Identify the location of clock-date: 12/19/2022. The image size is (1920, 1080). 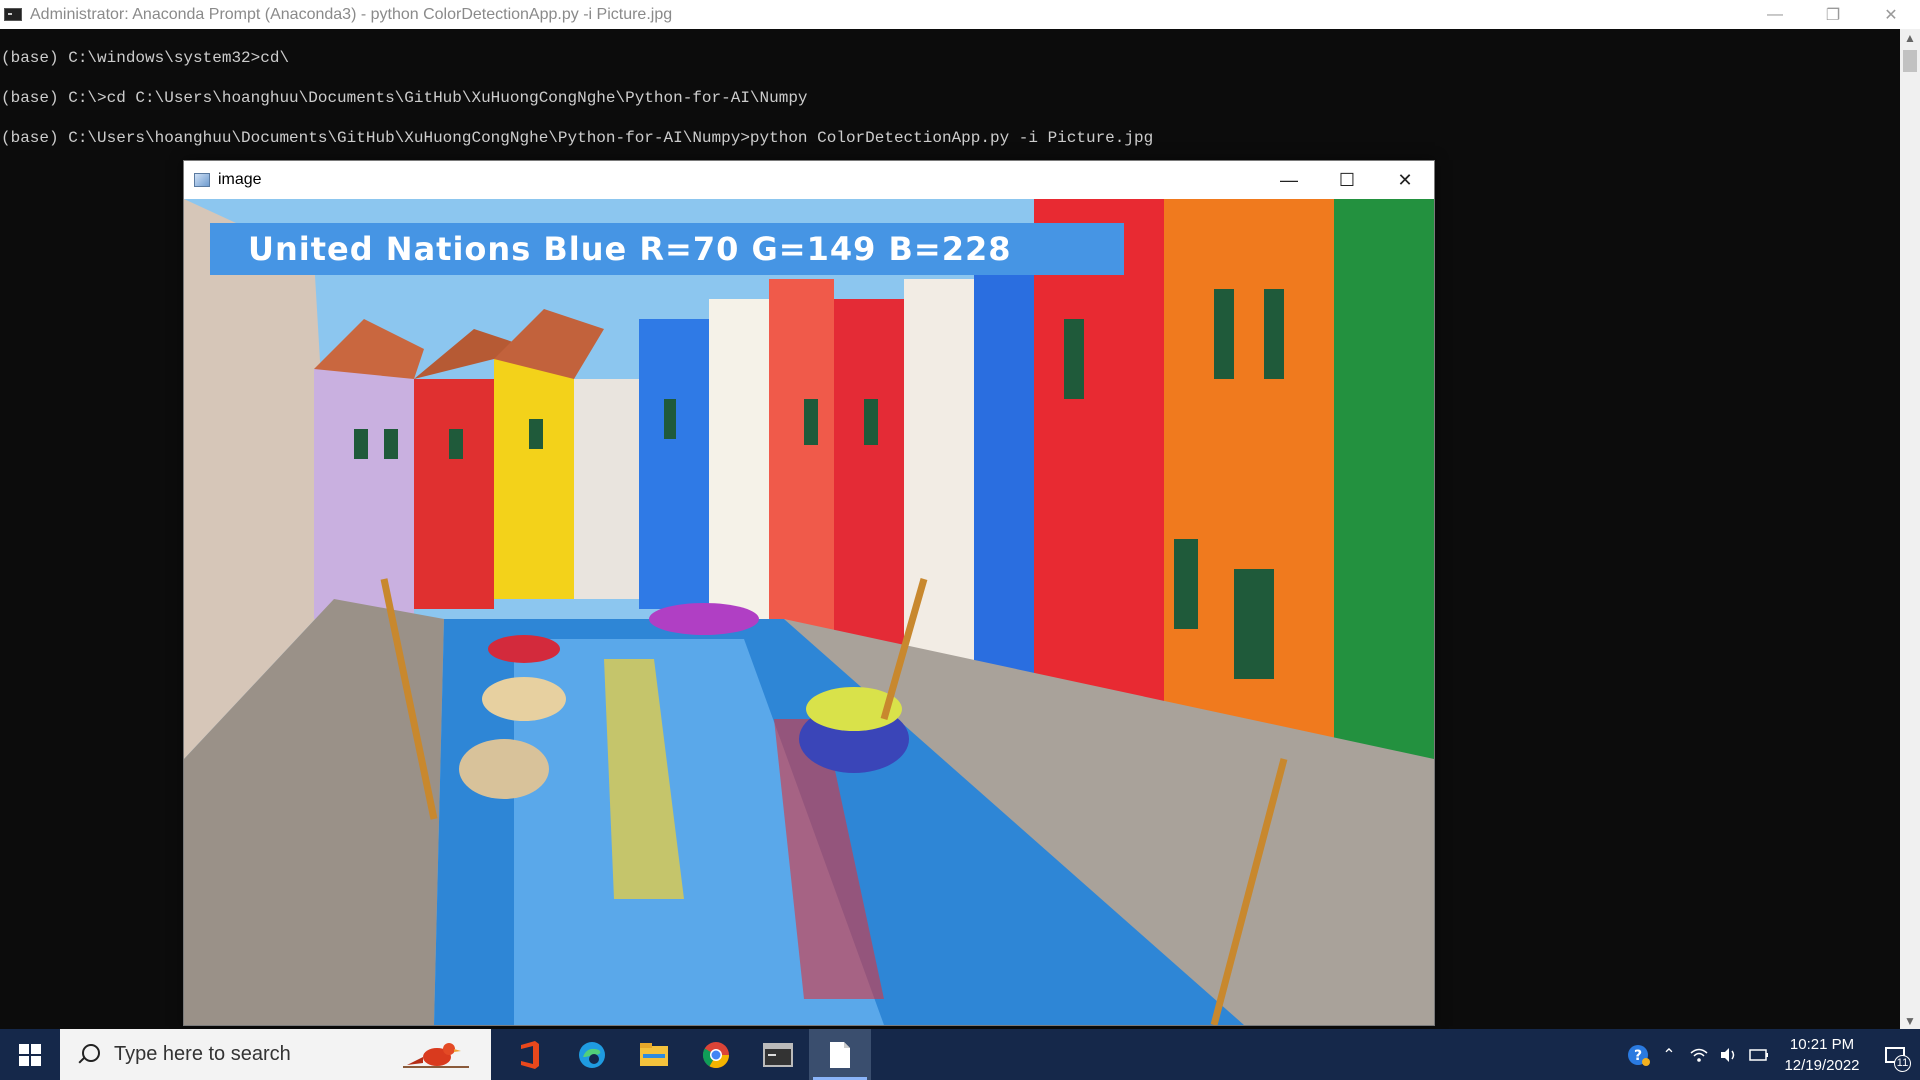
(1822, 1065).